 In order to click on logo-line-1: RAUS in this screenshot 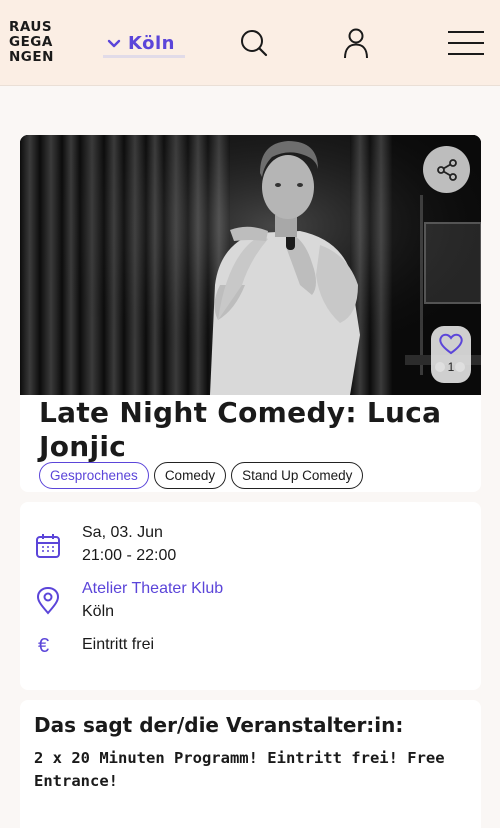, I will do `click(31, 27)`.